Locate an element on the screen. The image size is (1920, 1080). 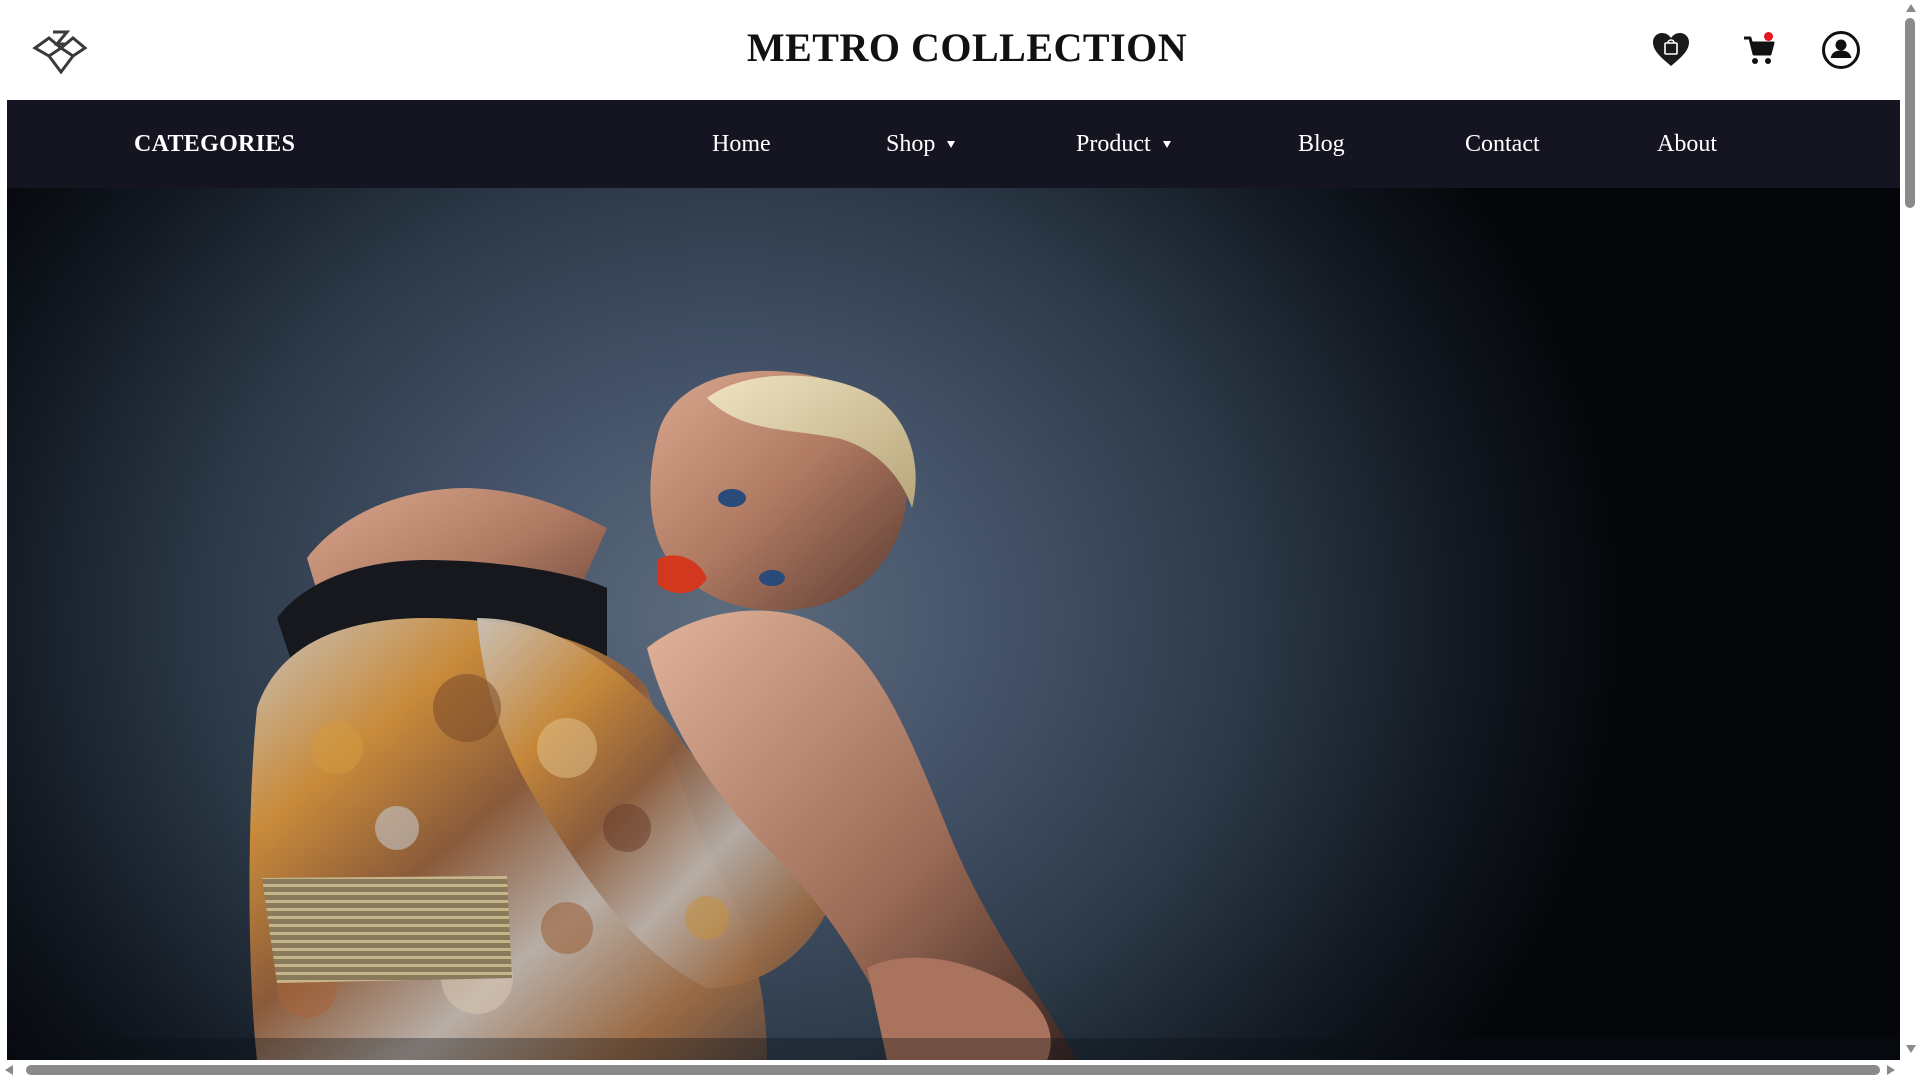
horizontal-scroll-thumb is located at coordinates (953, 1070).